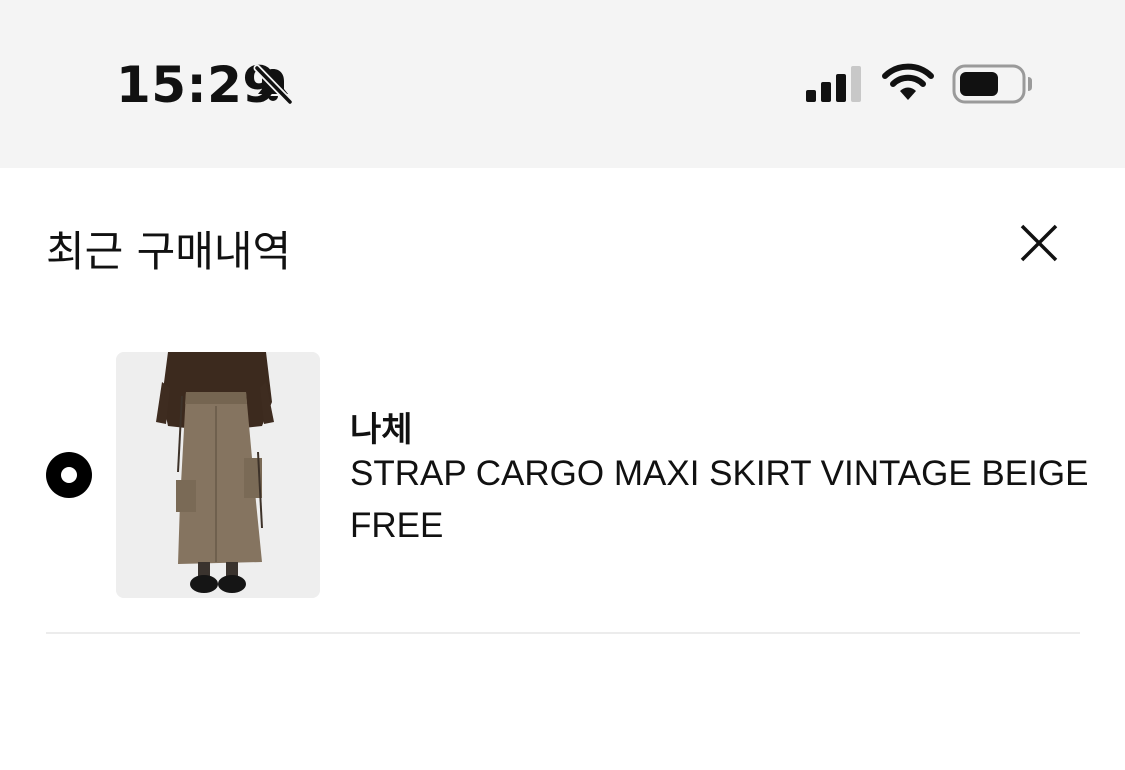  Describe the element at coordinates (992, 84) in the screenshot. I see `battery-icon` at that location.